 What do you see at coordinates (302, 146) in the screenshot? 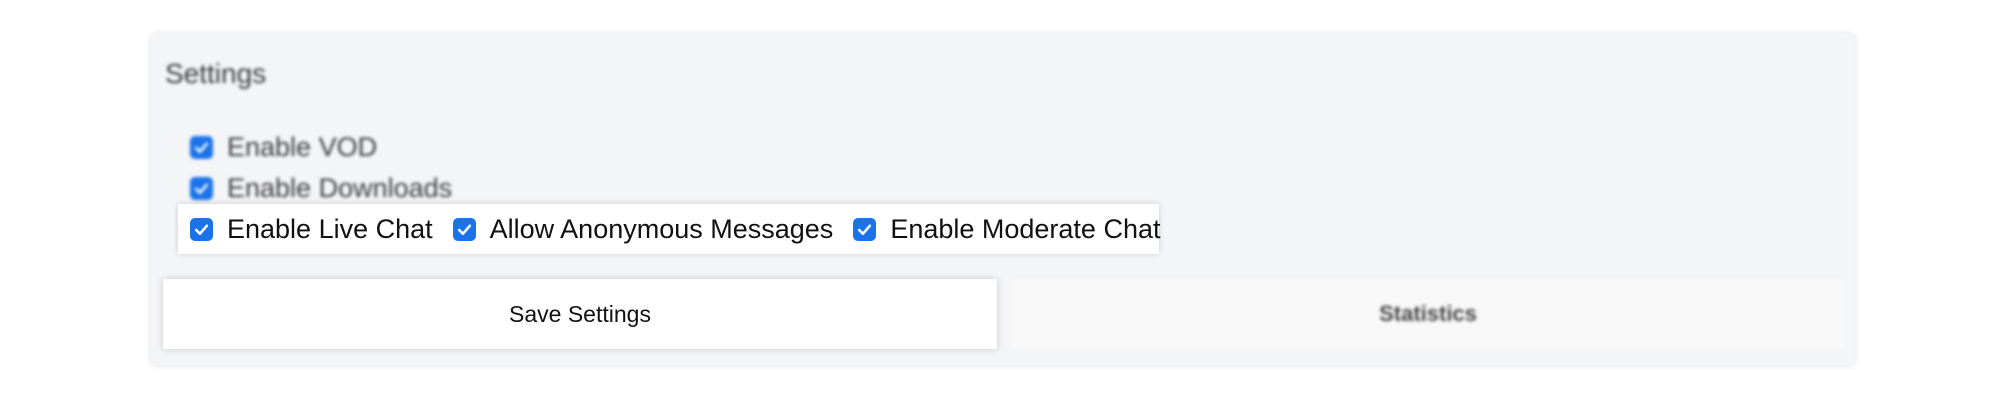
I see `option-label: Enable VOD` at bounding box center [302, 146].